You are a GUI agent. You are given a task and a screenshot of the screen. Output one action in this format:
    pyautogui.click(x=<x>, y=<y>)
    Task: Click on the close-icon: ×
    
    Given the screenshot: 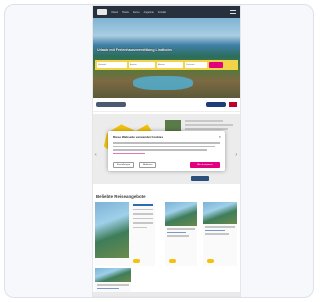 What is the action you would take?
    pyautogui.click(x=220, y=136)
    